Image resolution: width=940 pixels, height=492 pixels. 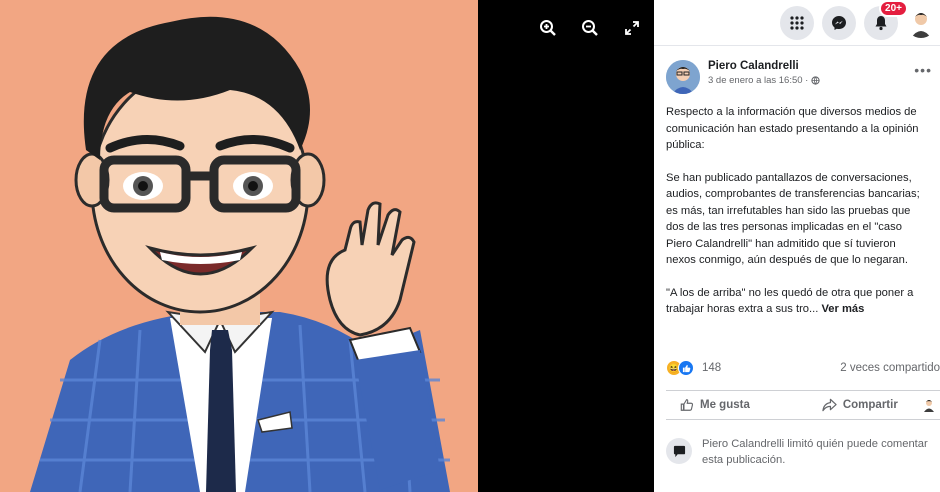 I want to click on audience-selector-avatar, so click(x=929, y=405).